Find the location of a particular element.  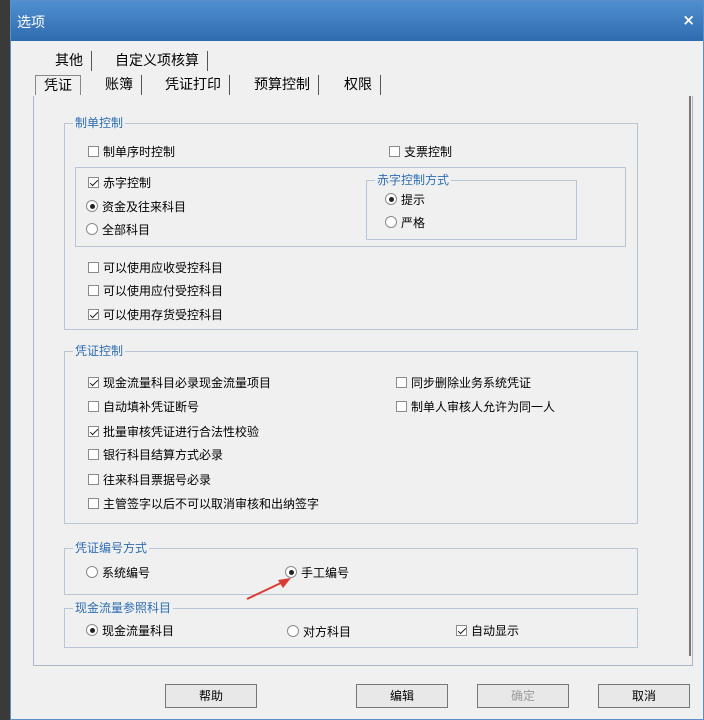

voucher-numbering-group: 凭证编号方式 is located at coordinates (351, 568).